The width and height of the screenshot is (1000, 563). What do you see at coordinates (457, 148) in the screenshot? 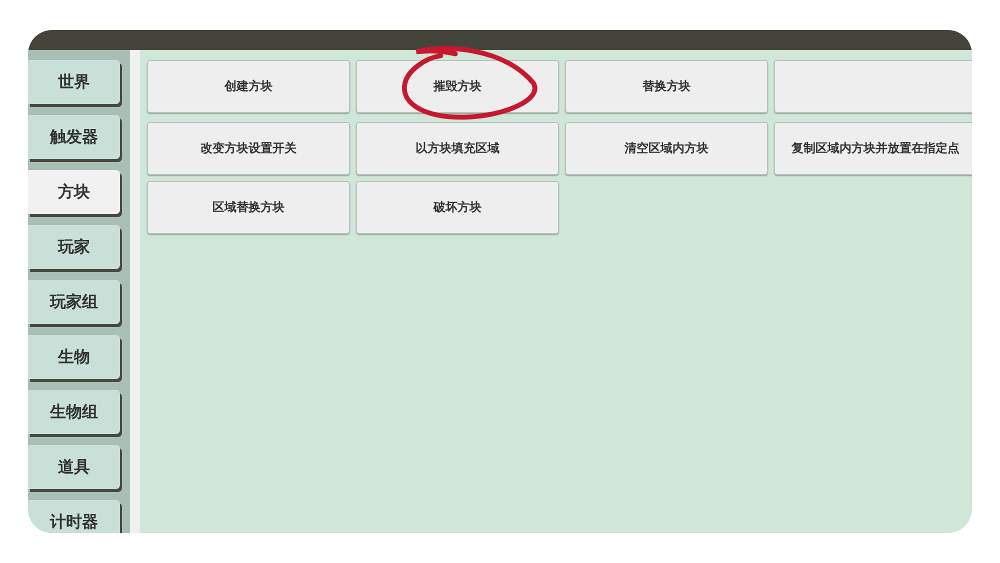
I see `action-button: 以方块填充区域` at bounding box center [457, 148].